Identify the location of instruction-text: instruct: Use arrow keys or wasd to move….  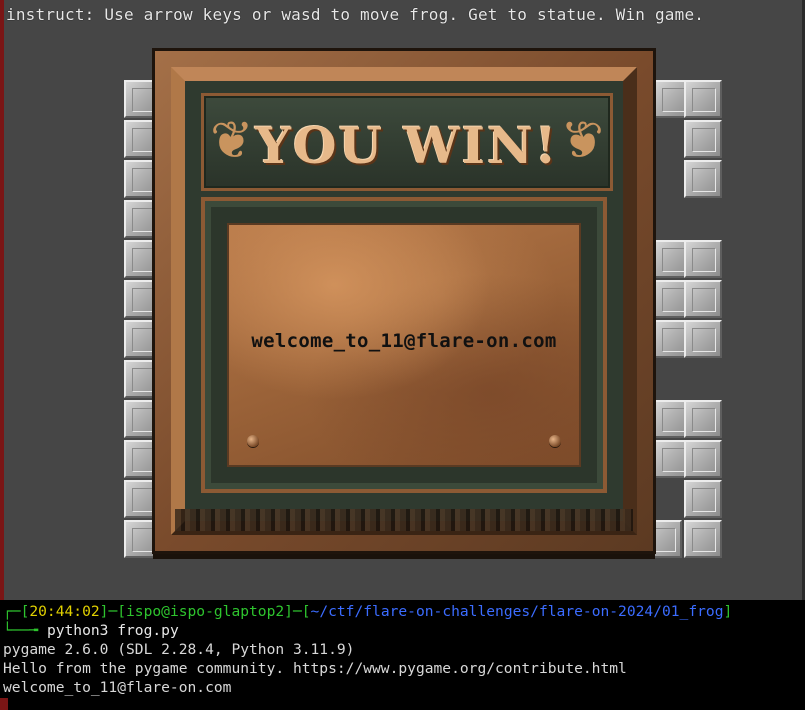
(355, 14).